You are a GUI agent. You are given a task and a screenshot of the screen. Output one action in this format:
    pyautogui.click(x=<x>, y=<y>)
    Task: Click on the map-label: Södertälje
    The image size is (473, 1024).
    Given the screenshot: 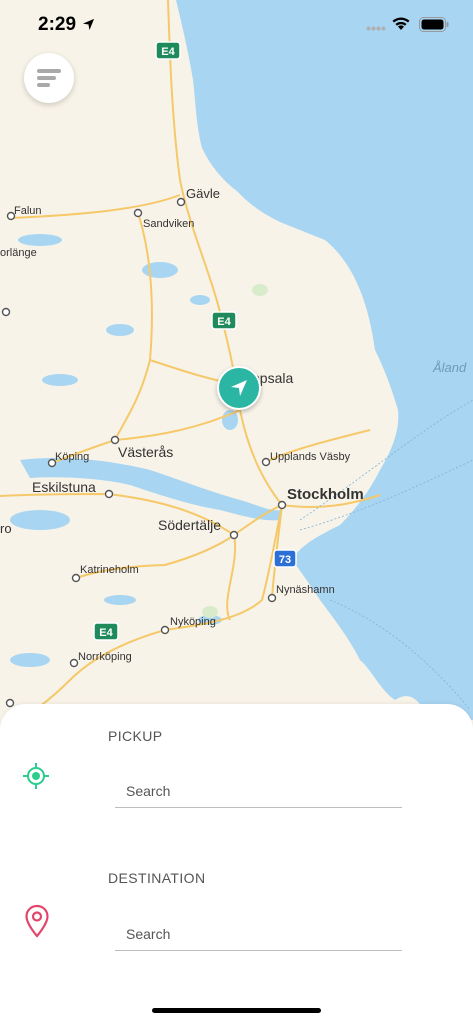 What is the action you would take?
    pyautogui.click(x=189, y=525)
    